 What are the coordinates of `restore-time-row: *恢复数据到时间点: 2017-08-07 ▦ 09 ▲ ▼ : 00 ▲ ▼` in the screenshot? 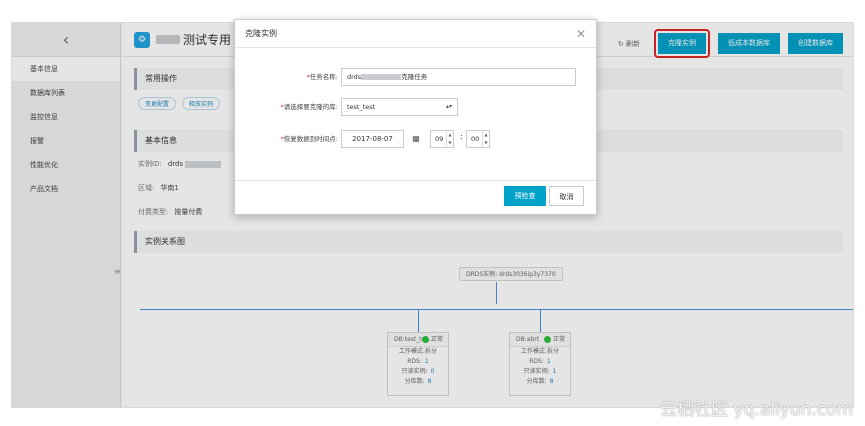 It's located at (415, 139).